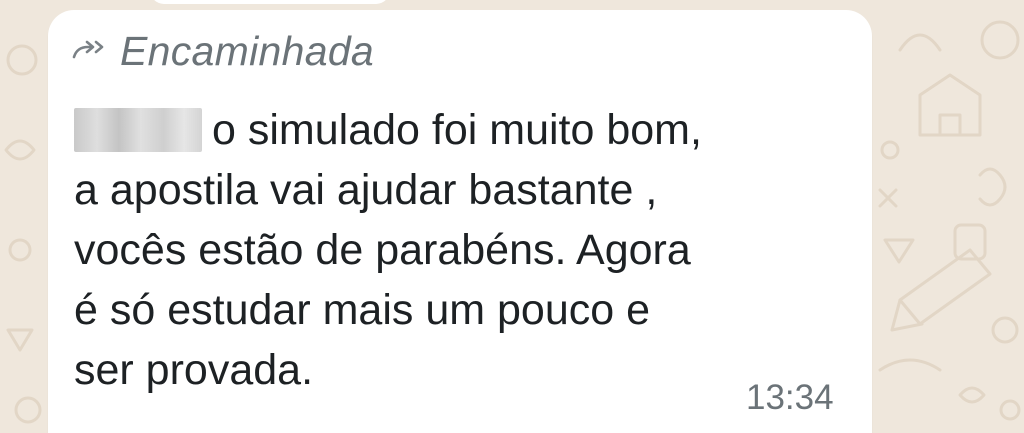  I want to click on redacted-name, so click(138, 130).